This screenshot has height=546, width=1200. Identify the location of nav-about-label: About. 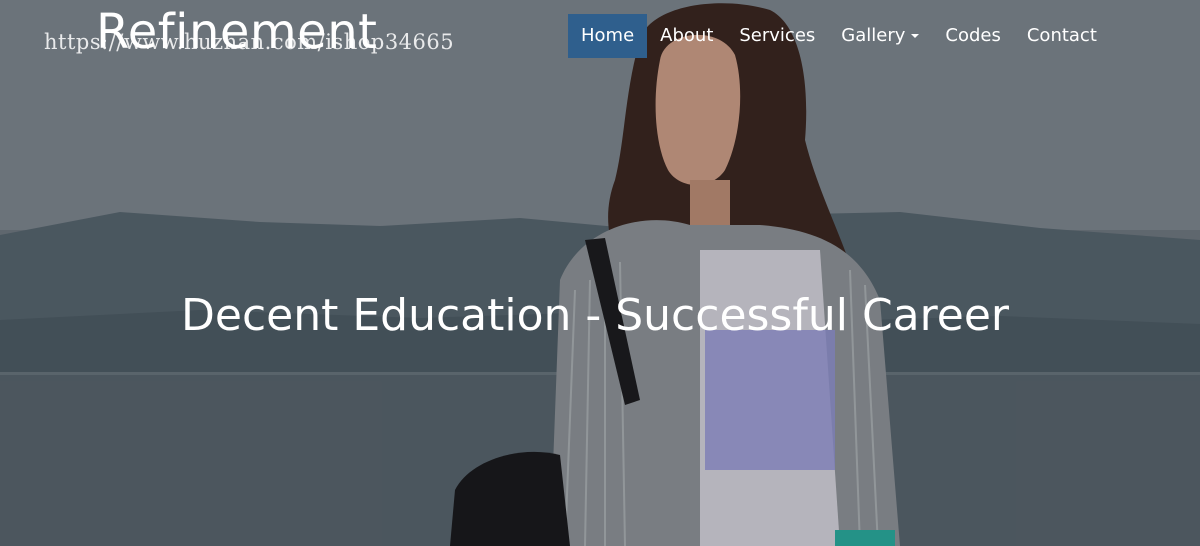
(687, 35).